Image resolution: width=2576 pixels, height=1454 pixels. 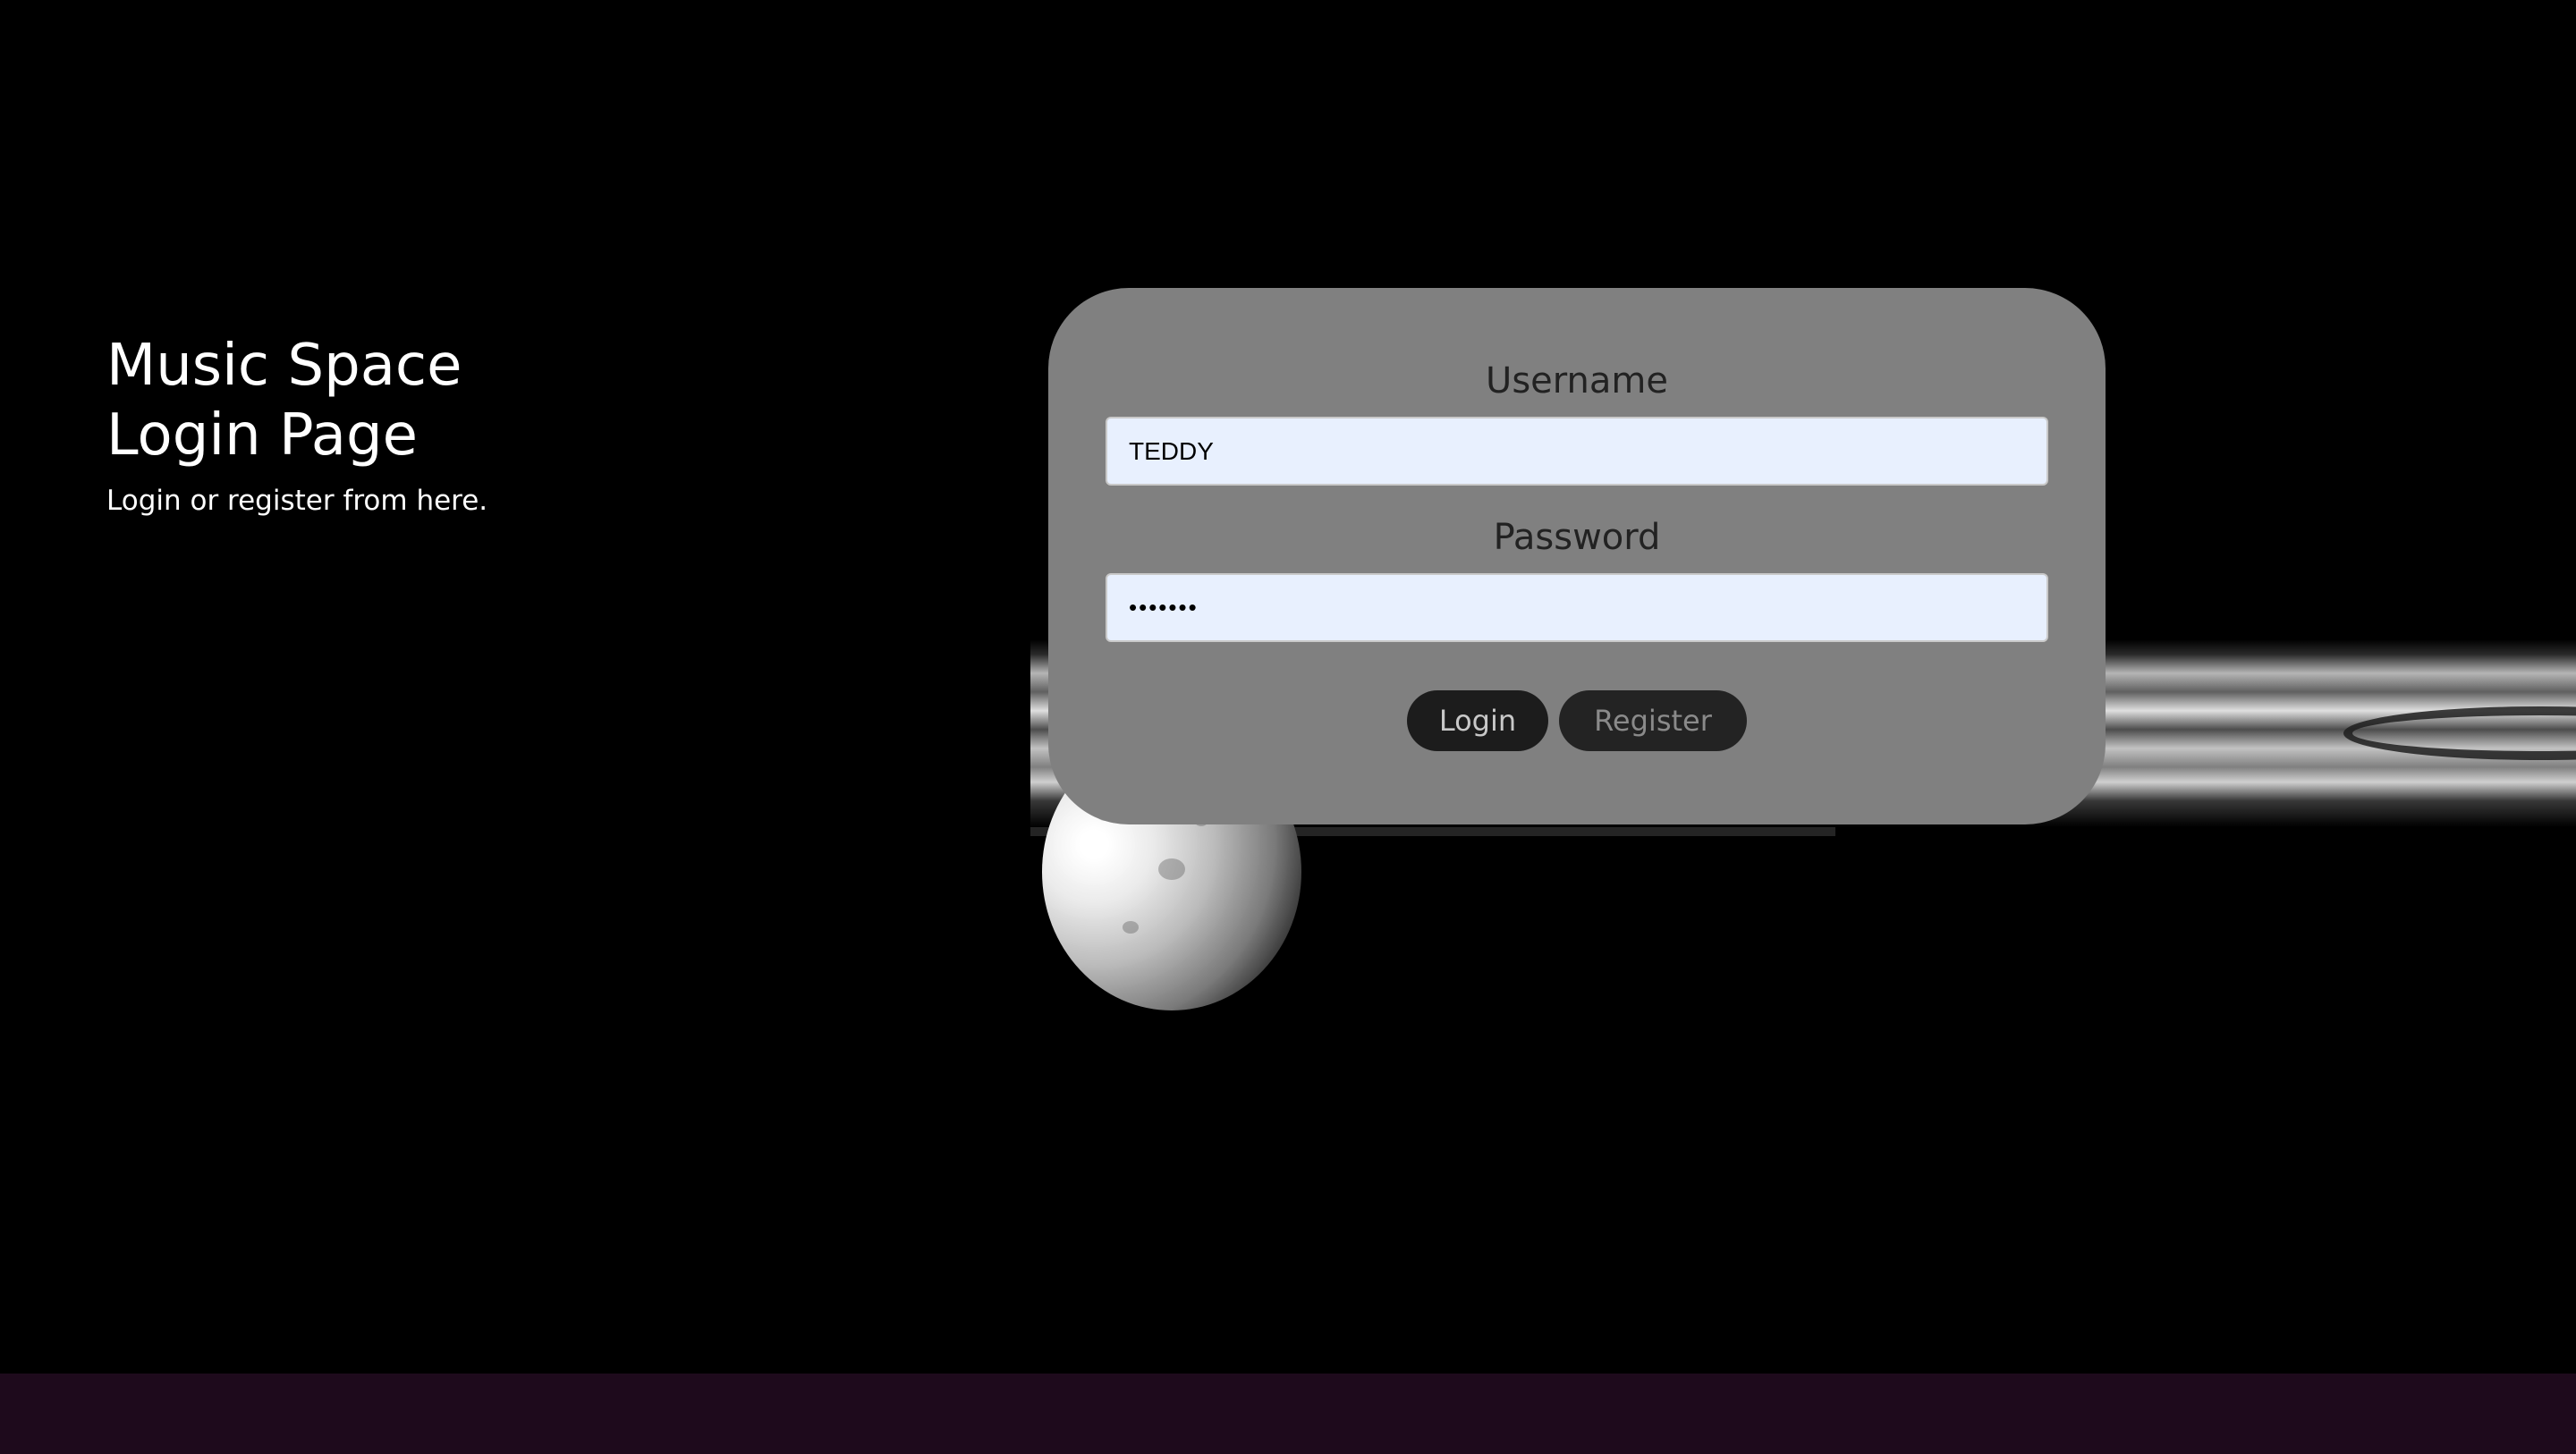 What do you see at coordinates (1653, 720) in the screenshot?
I see `register-button: Register` at bounding box center [1653, 720].